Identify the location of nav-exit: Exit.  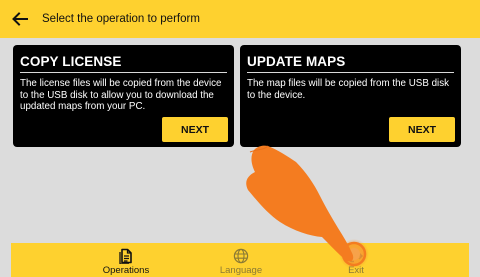
(356, 260).